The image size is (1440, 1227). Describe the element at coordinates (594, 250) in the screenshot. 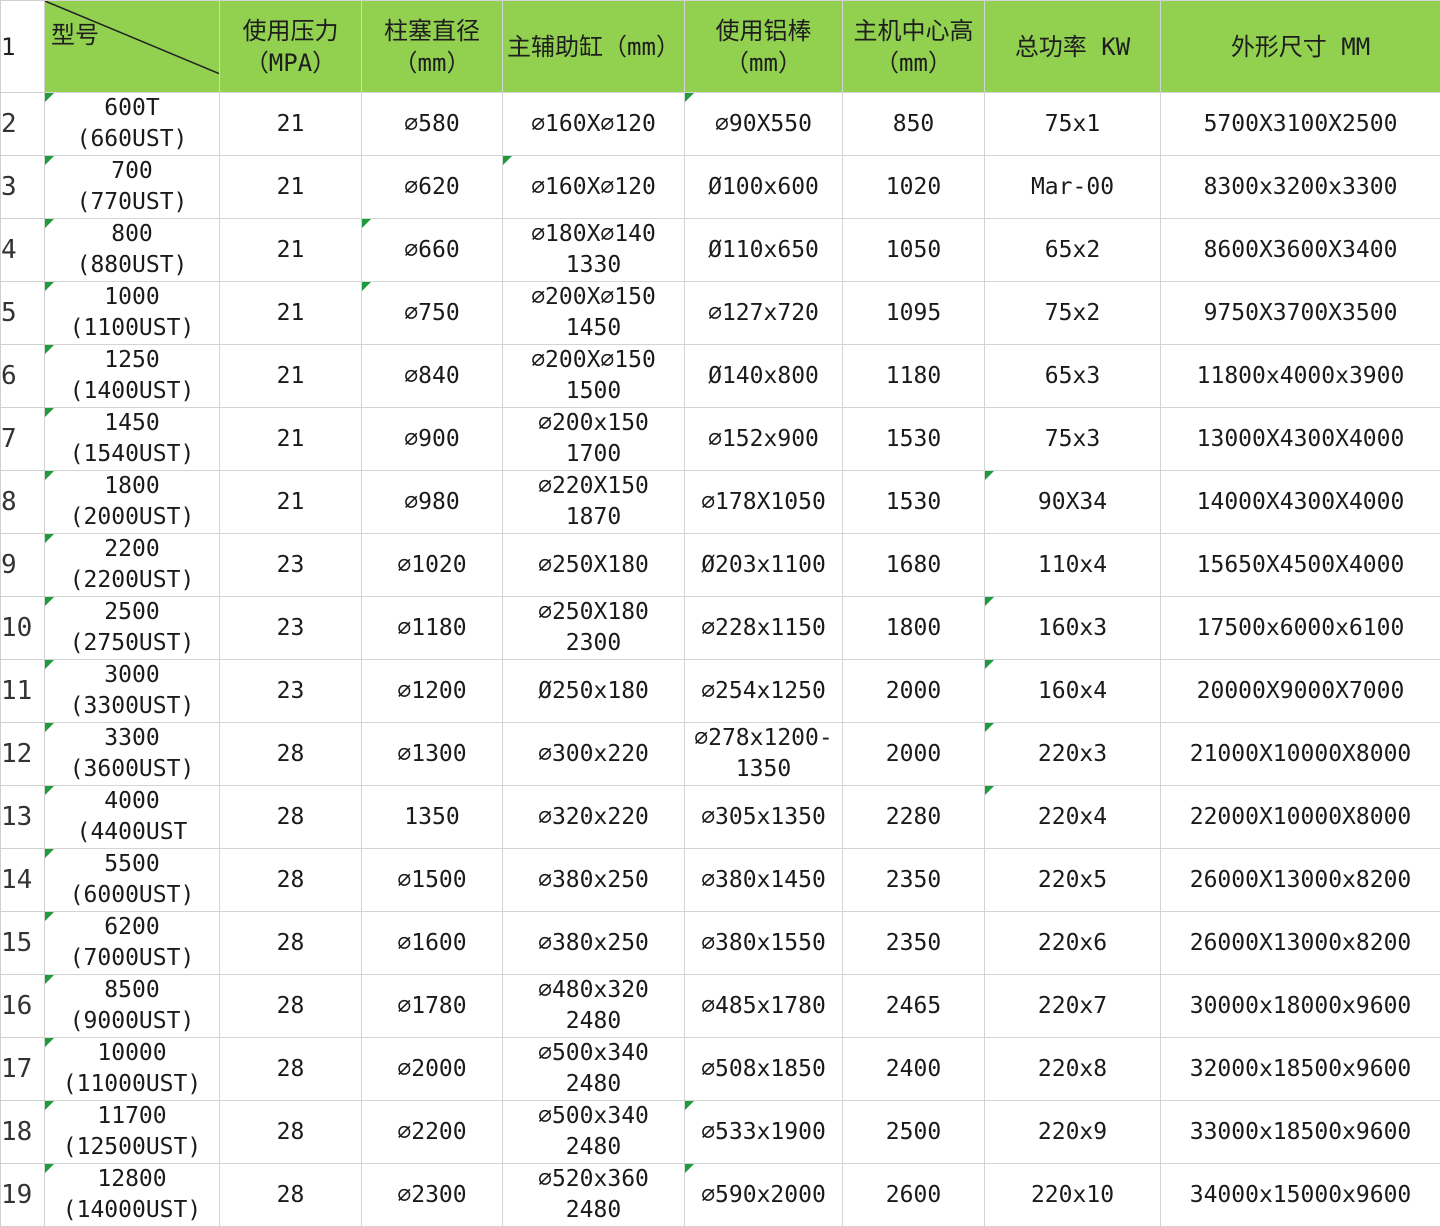

I see `cell-cylinder-size: ⌀180X⌀140 1330` at that location.